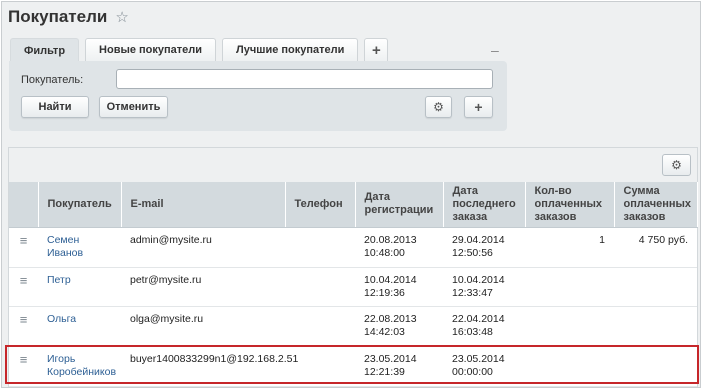  Describe the element at coordinates (24, 205) in the screenshot. I see `column-header` at that location.